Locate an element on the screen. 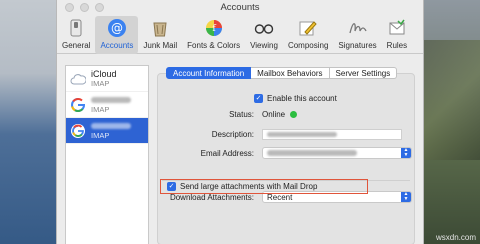 This screenshot has height=244, width=480. desktop-wallpaper-right is located at coordinates (452, 122).